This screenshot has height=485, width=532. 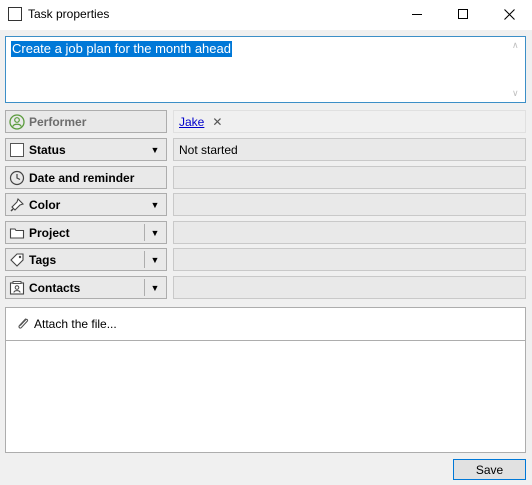 I want to click on performer-button: Performer, so click(x=86, y=121).